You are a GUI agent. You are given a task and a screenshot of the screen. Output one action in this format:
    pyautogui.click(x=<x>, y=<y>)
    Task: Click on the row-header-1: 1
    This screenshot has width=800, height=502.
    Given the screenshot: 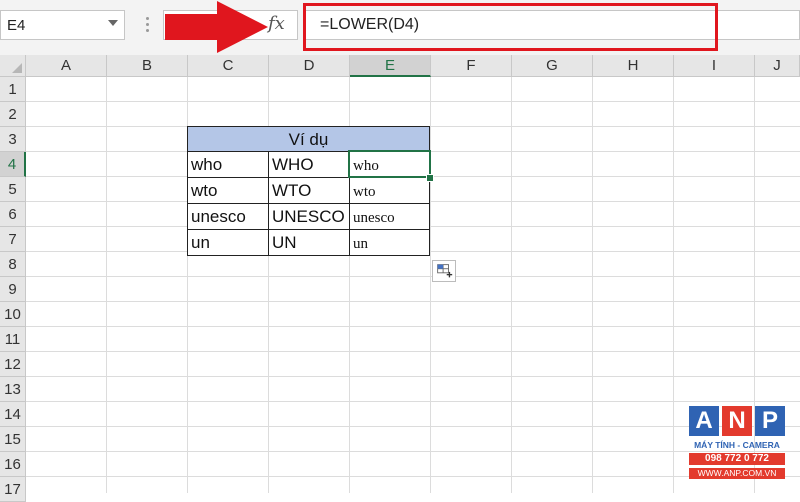 What is the action you would take?
    pyautogui.click(x=13, y=89)
    